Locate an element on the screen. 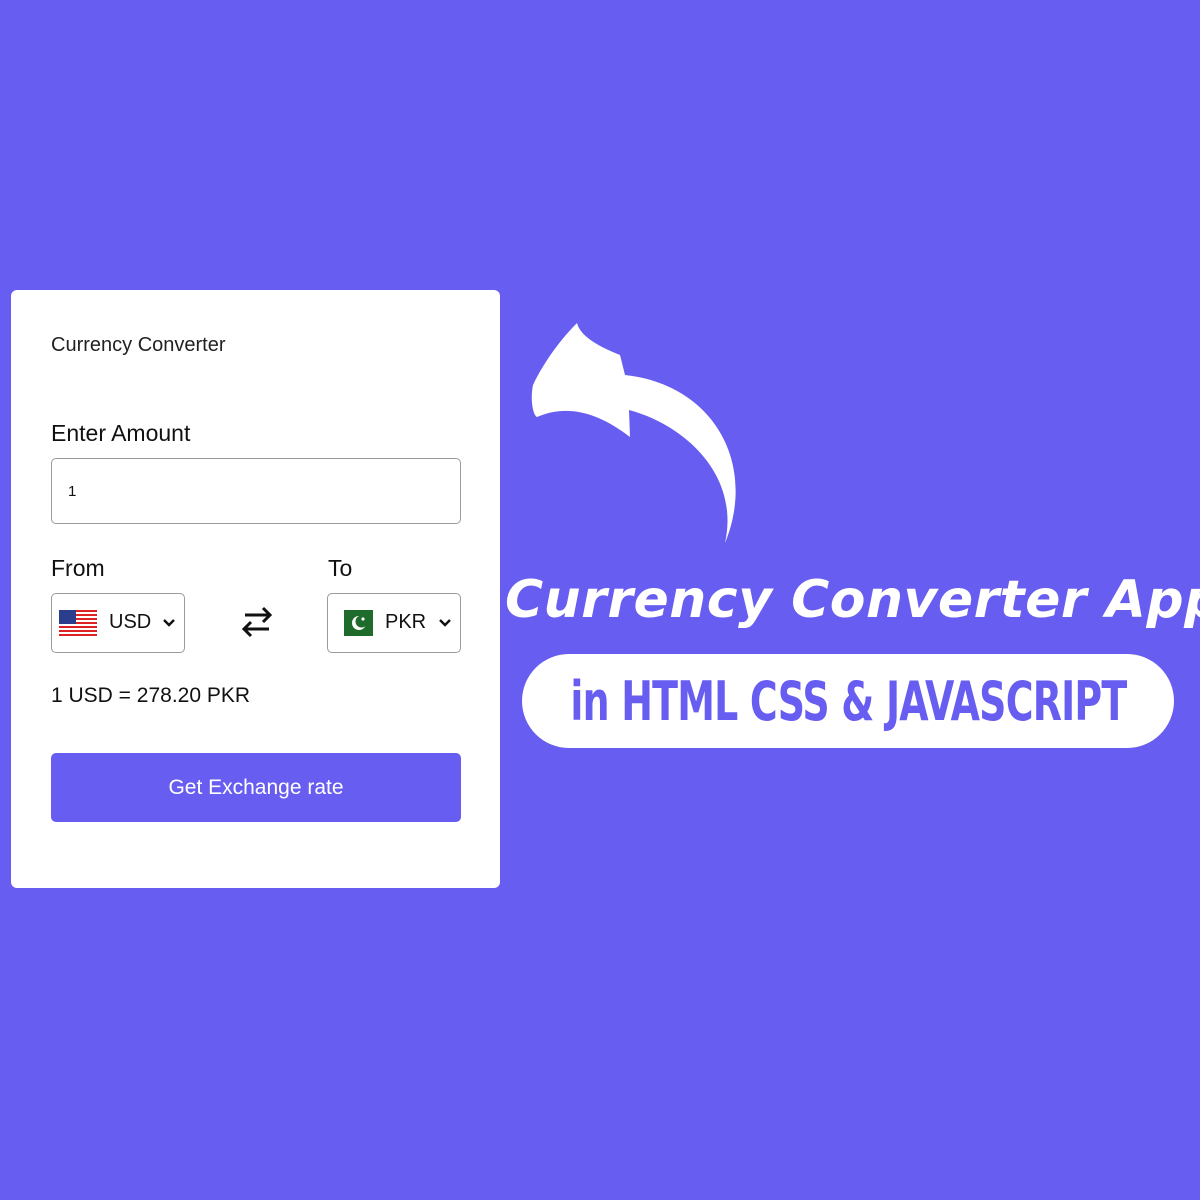 The width and height of the screenshot is (1200, 1200). to-currency-code: PKR is located at coordinates (406, 622).